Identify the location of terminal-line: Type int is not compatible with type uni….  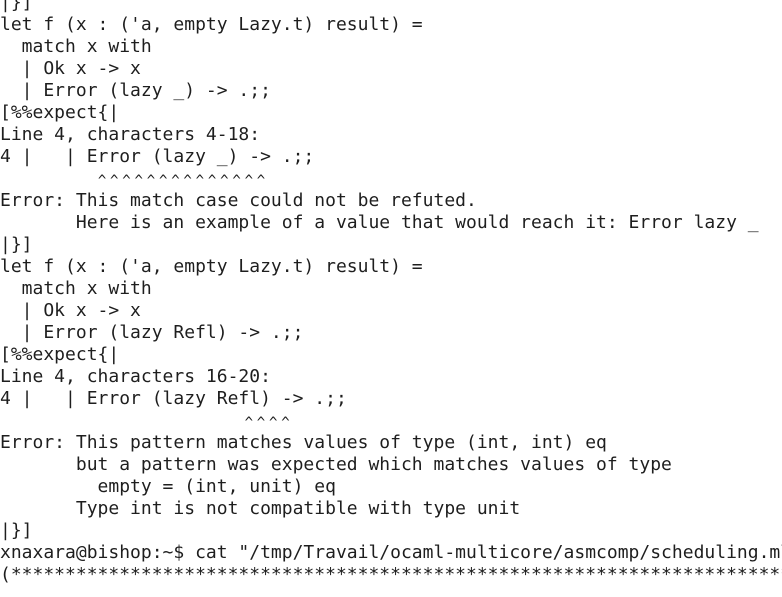
(260, 508).